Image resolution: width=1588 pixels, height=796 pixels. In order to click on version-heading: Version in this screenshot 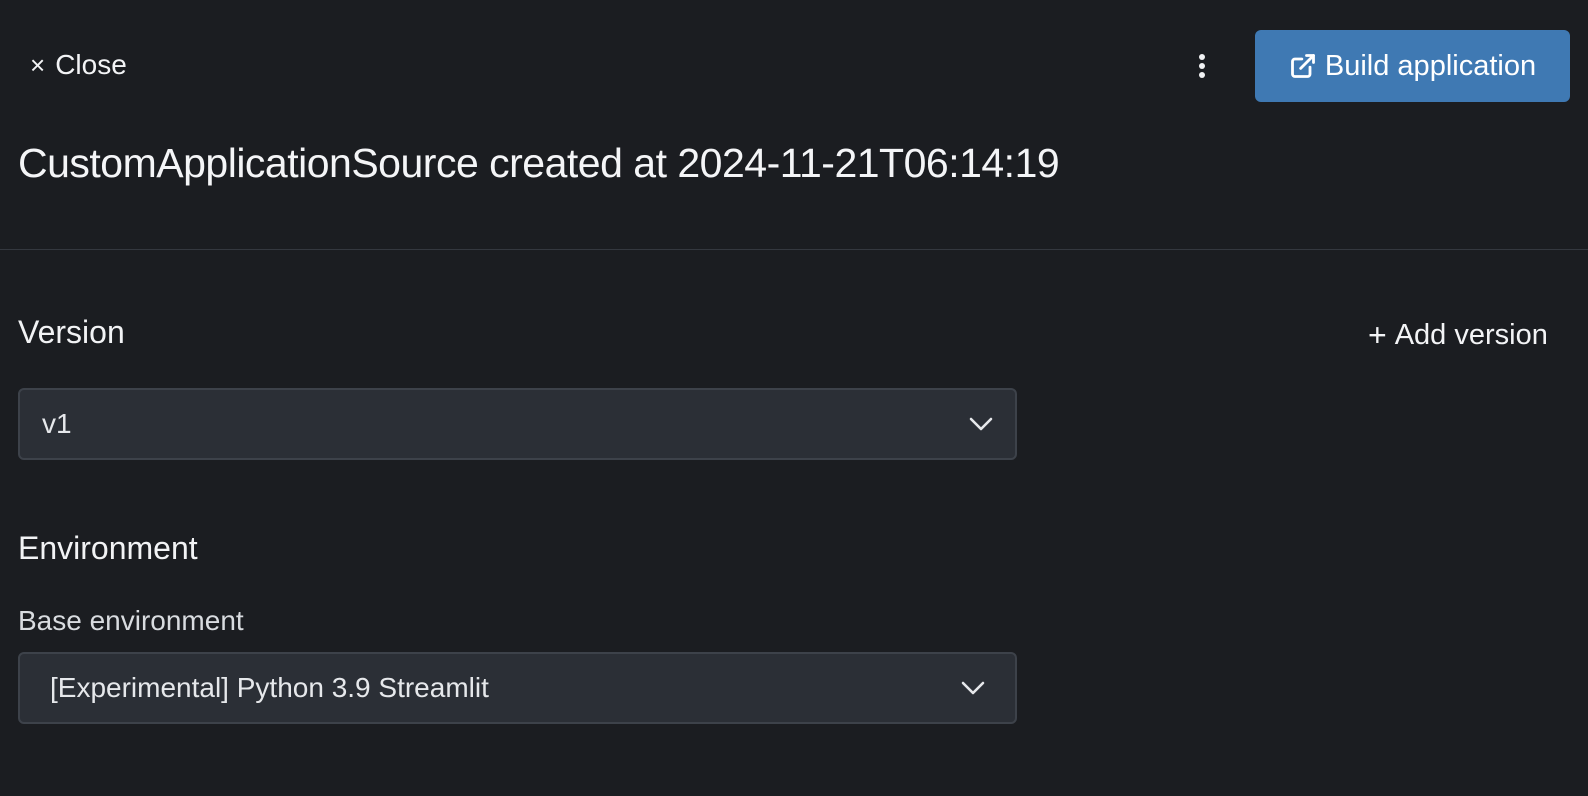, I will do `click(71, 332)`.